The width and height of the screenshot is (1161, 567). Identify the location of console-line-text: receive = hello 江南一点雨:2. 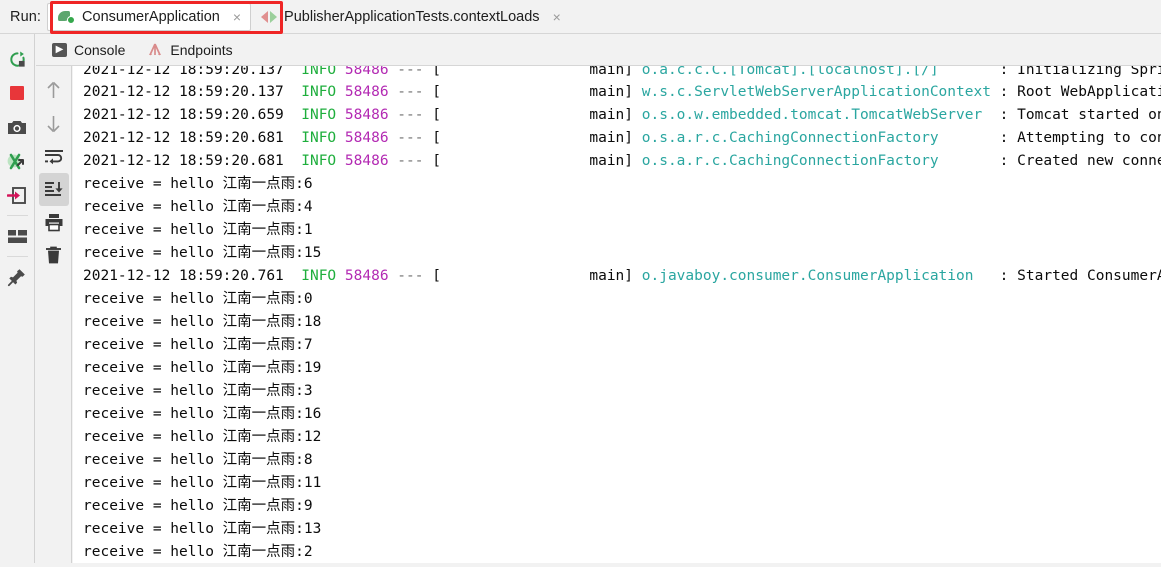
(198, 552).